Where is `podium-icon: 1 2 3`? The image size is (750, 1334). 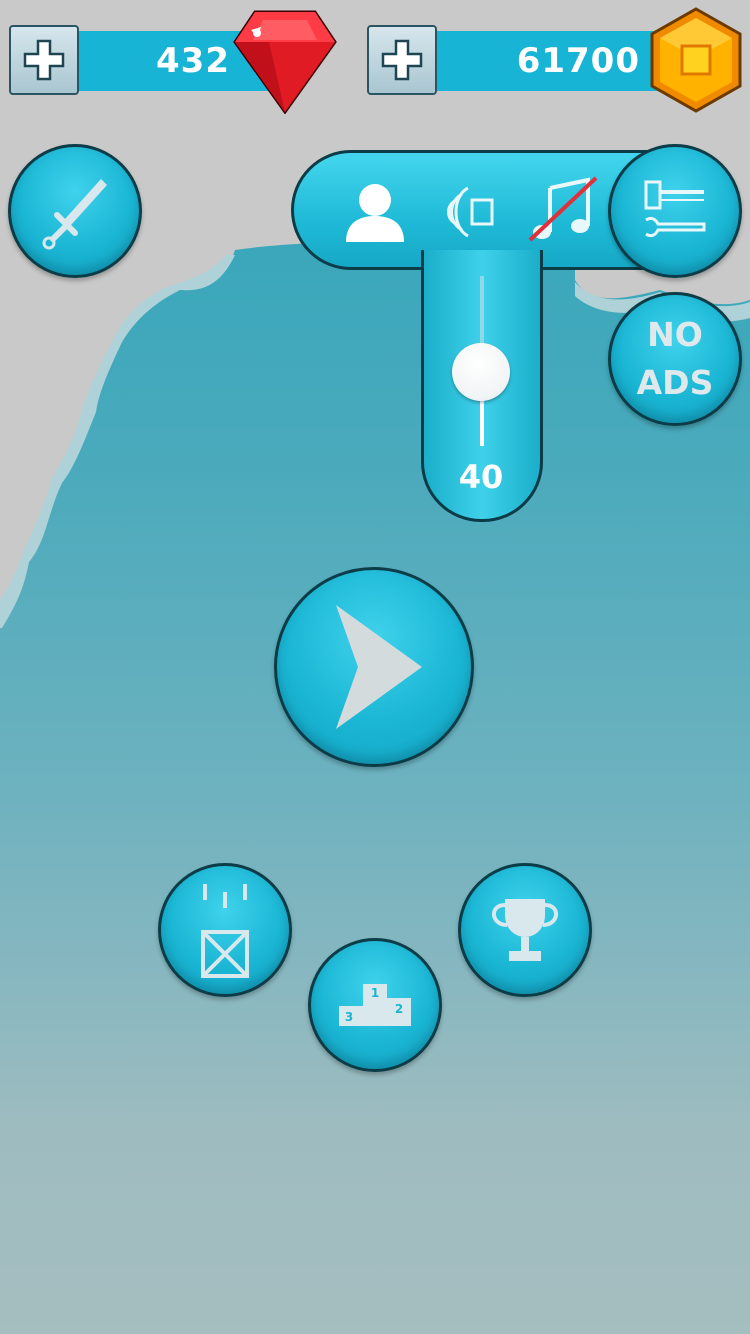 podium-icon: 1 2 3 is located at coordinates (375, 1005).